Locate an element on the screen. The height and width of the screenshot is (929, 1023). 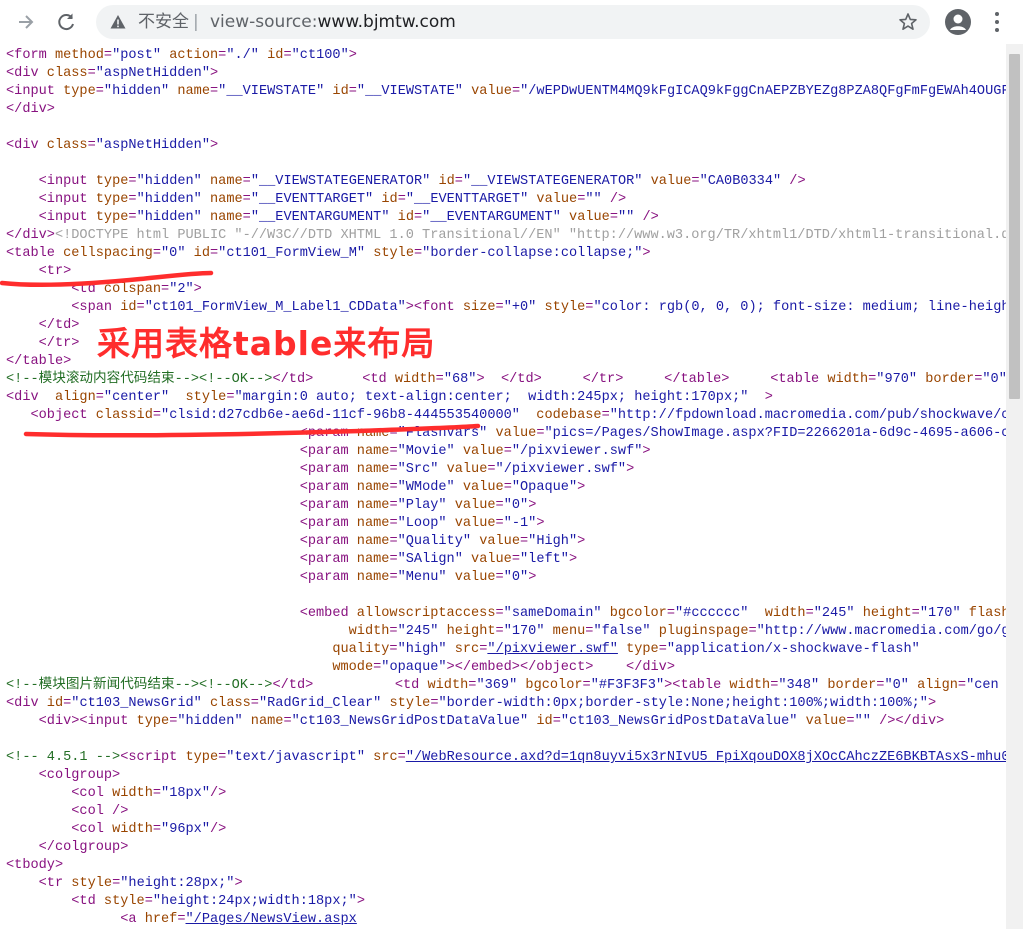
source-token: "__EVENTTARGET" is located at coordinates (312, 199).